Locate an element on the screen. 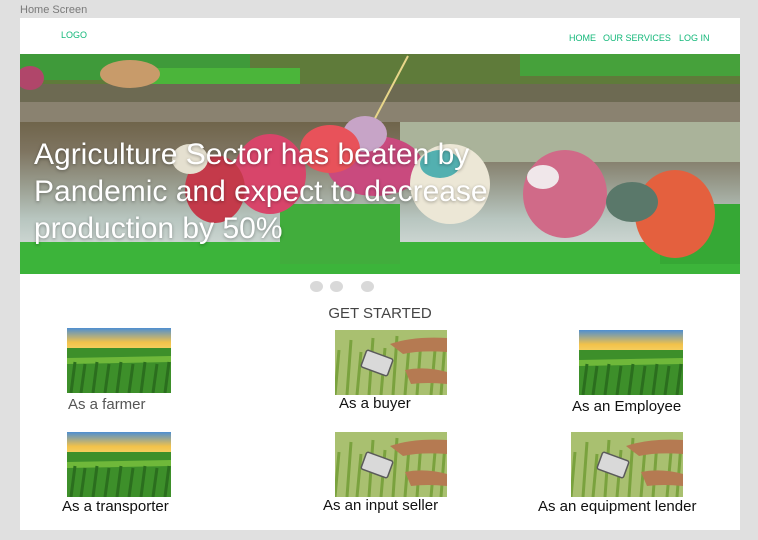 This screenshot has height=540, width=758. nav-services-link: OUR SERVICES is located at coordinates (637, 38).